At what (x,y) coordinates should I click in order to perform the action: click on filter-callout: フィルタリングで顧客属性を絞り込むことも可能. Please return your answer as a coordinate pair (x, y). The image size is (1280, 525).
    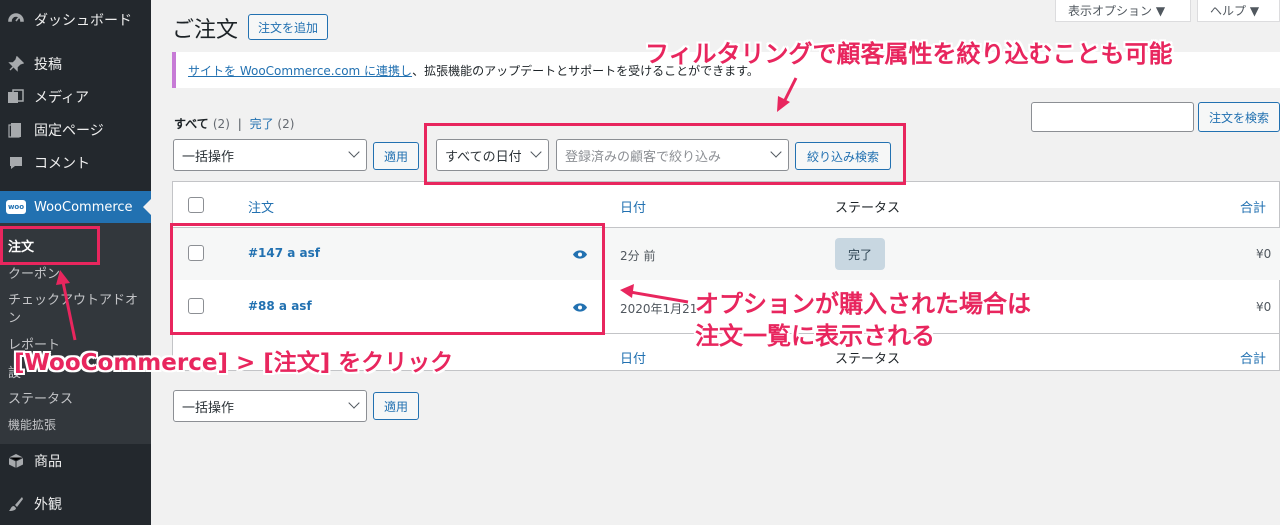
    Looking at the image, I should click on (909, 54).